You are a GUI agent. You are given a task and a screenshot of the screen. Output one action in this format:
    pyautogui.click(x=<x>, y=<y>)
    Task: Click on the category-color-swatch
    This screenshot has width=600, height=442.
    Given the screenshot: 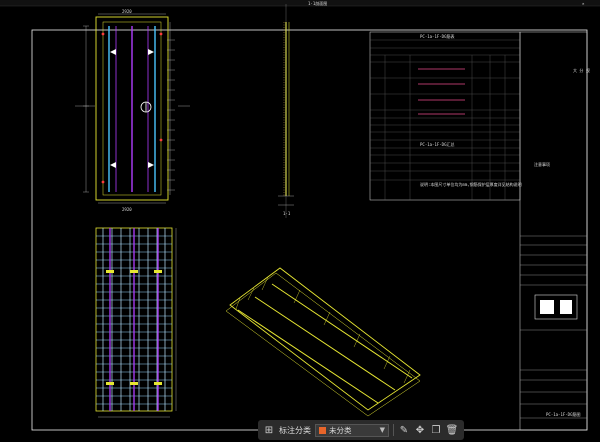 What is the action you would take?
    pyautogui.click(x=322, y=430)
    